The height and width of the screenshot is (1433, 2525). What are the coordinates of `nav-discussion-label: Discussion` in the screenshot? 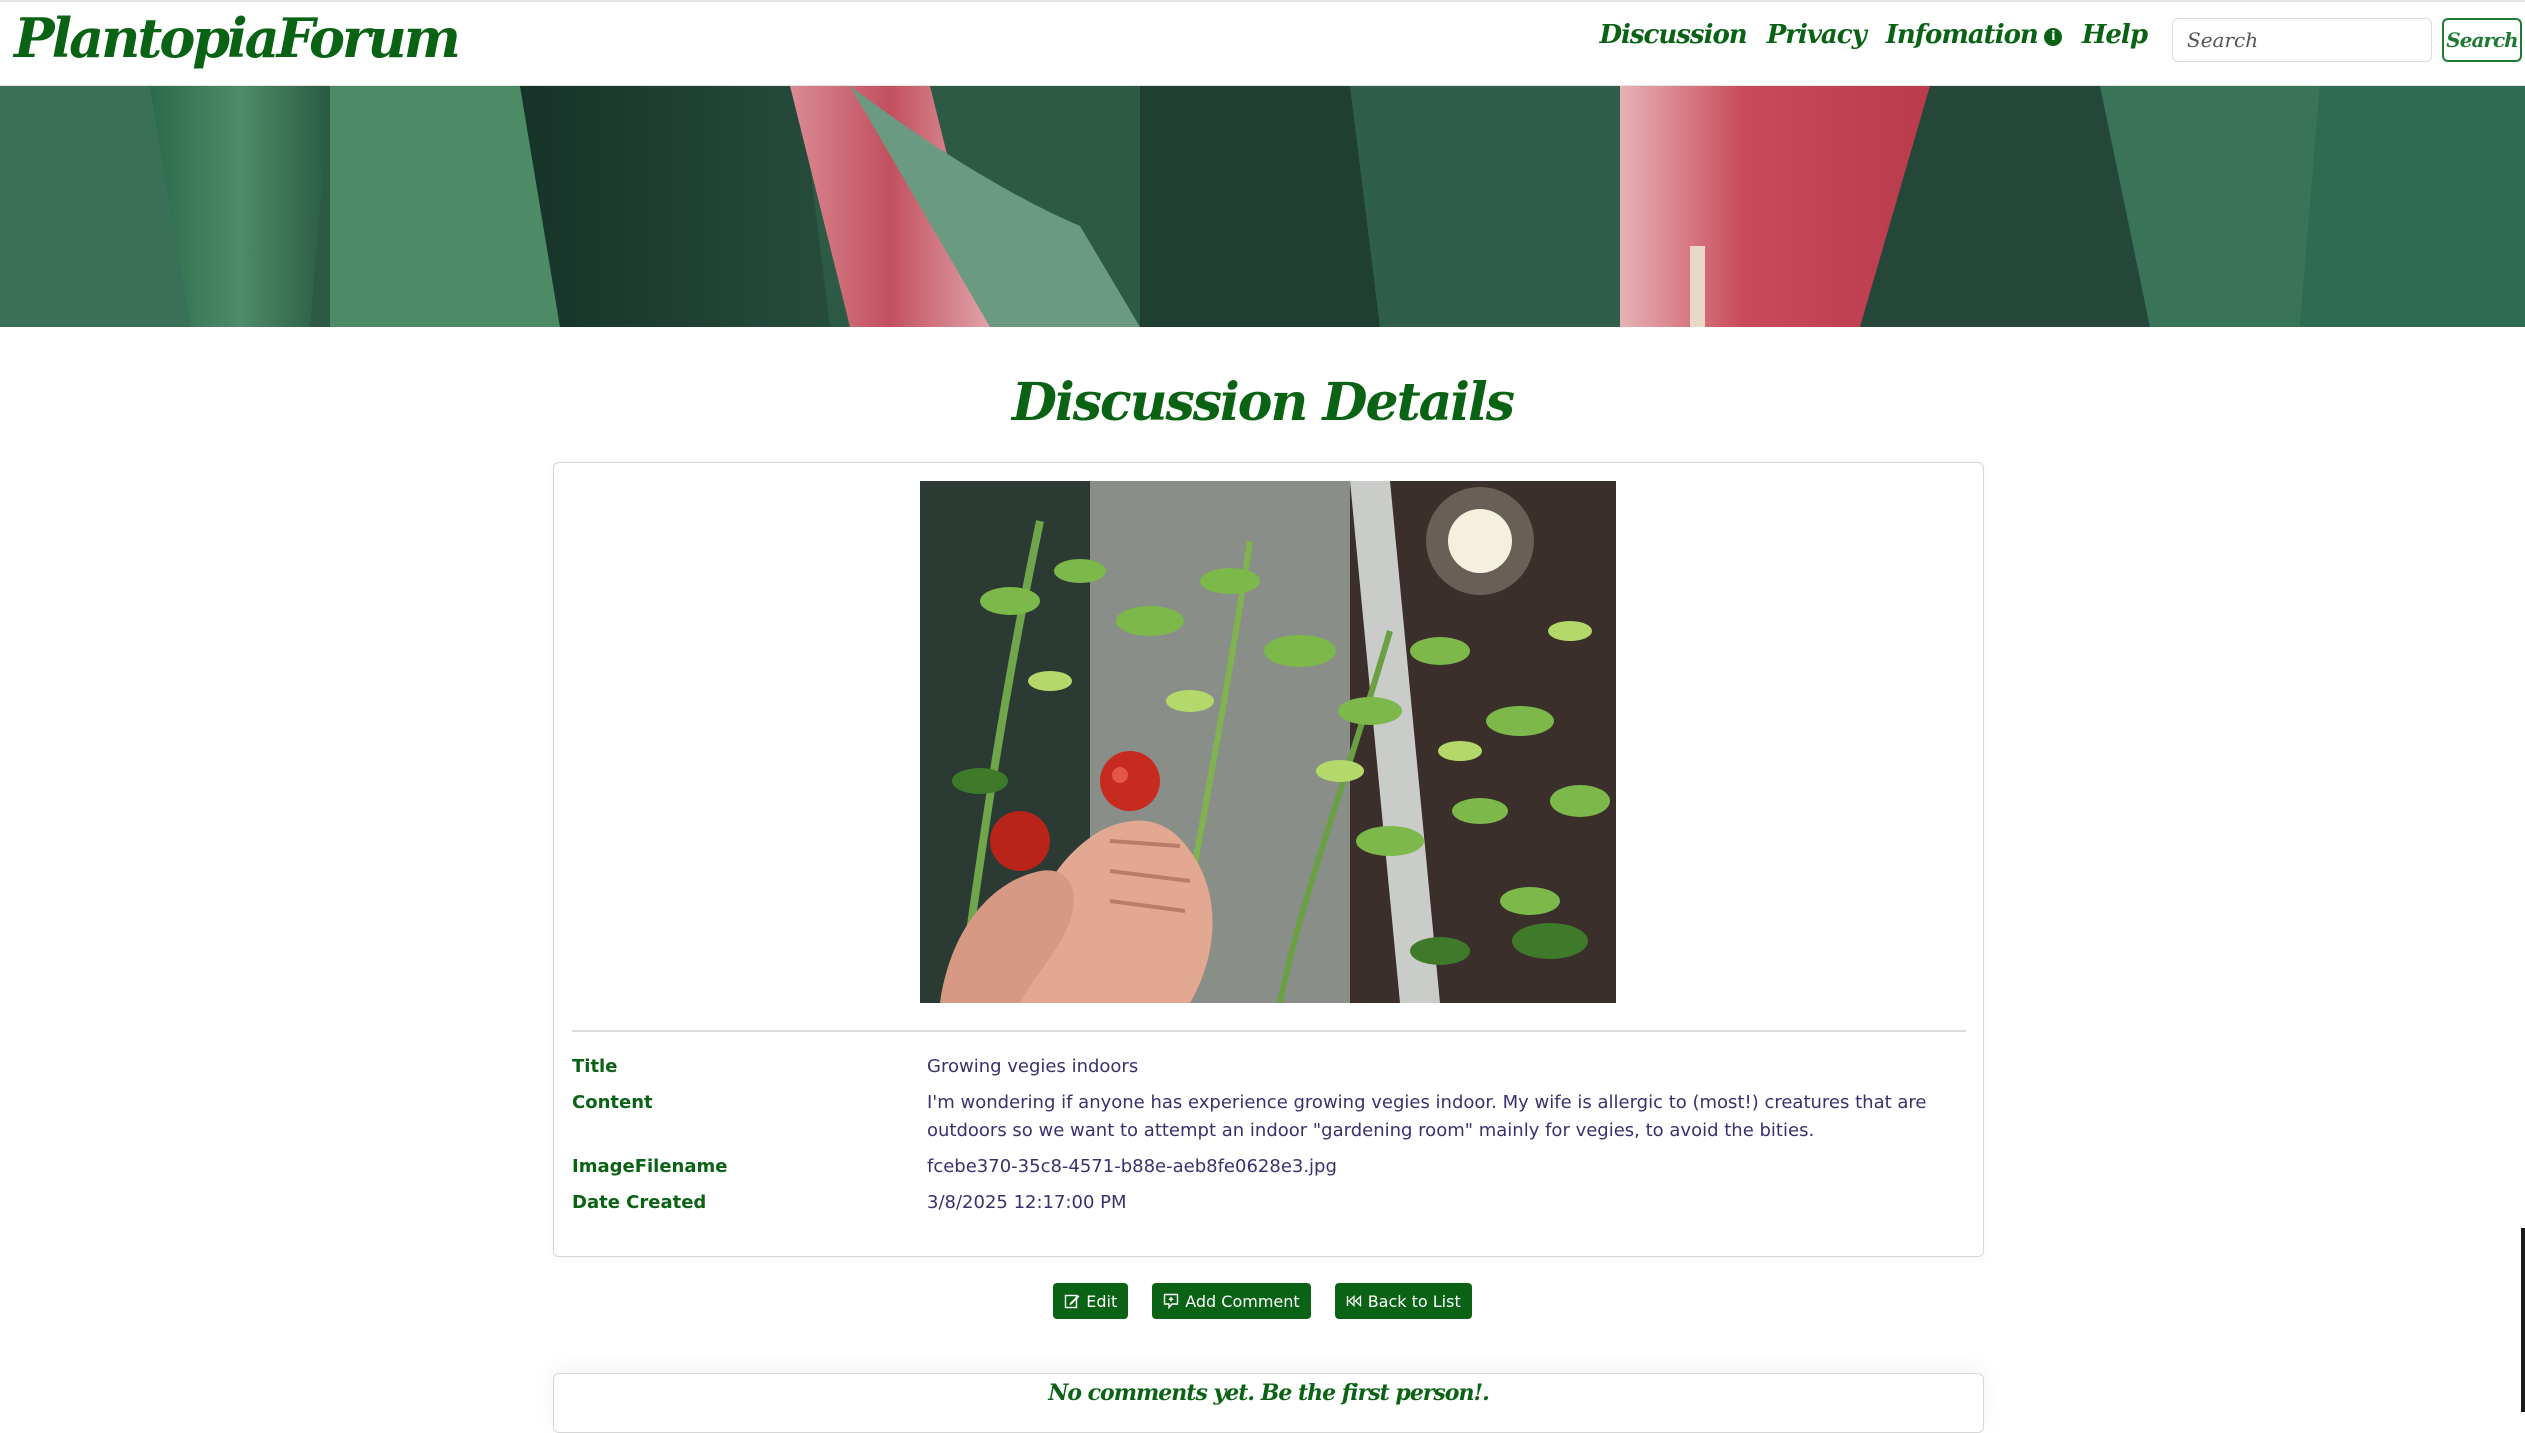 It's located at (1673, 35).